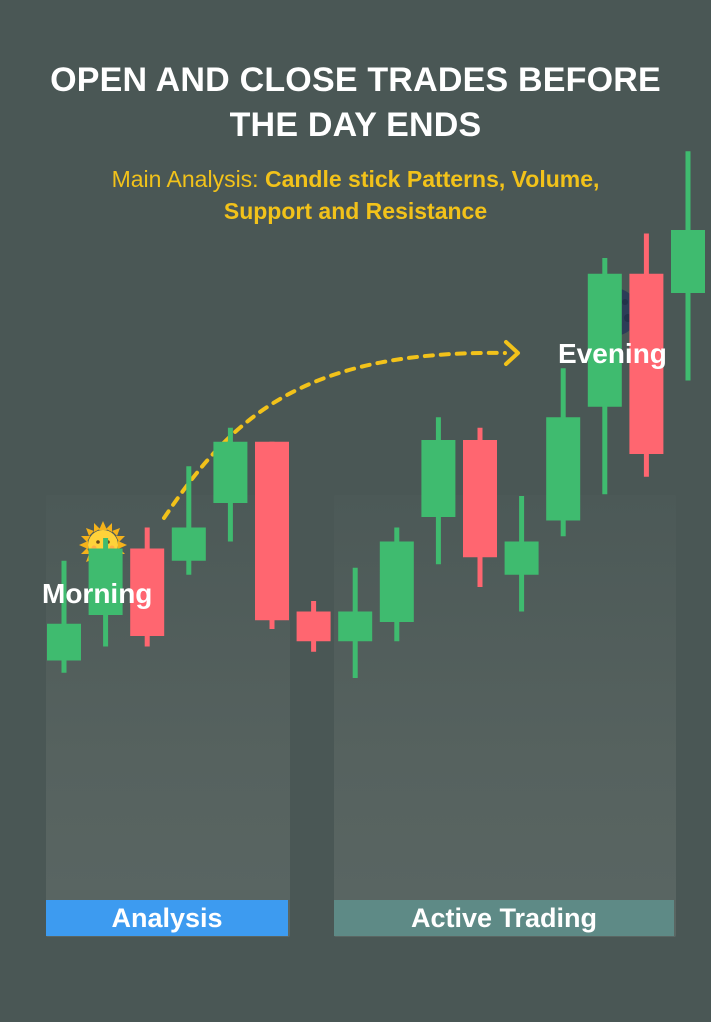  What do you see at coordinates (512, 353) in the screenshot?
I see `arrow-head-icon` at bounding box center [512, 353].